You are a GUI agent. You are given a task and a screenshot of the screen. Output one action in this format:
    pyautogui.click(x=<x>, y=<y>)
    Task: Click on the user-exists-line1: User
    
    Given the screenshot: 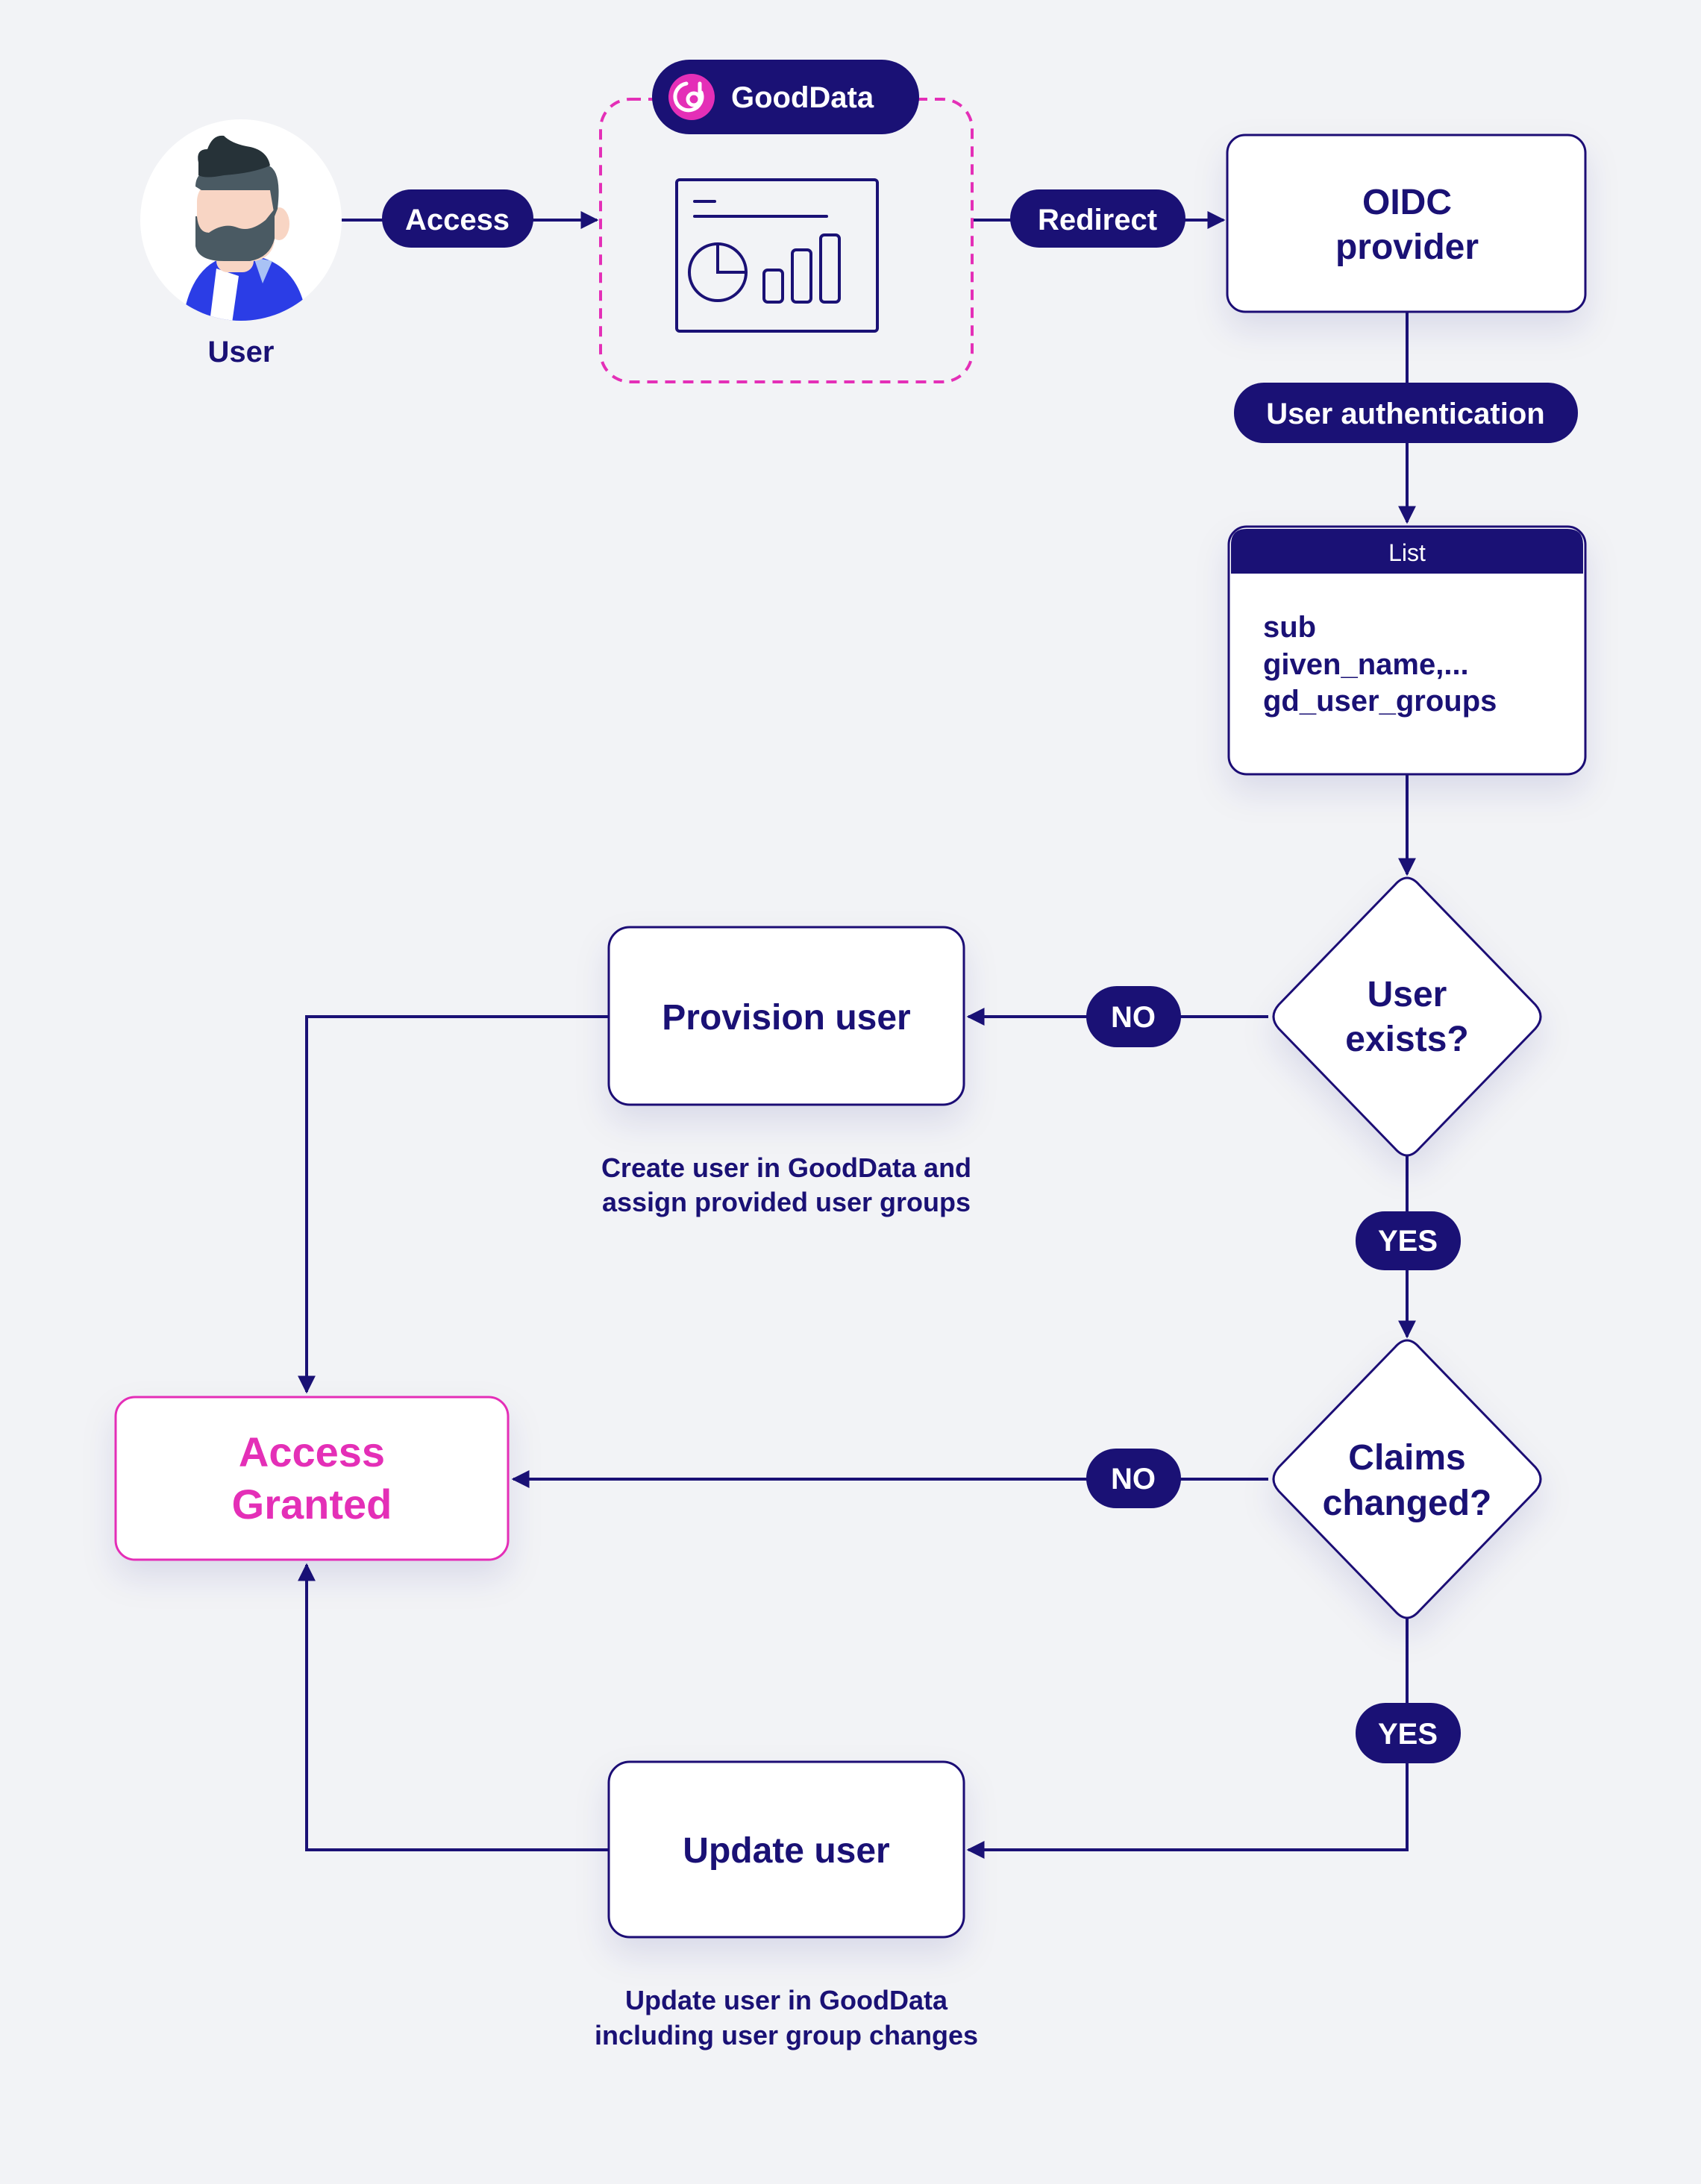 What is the action you would take?
    pyautogui.click(x=1407, y=994)
    